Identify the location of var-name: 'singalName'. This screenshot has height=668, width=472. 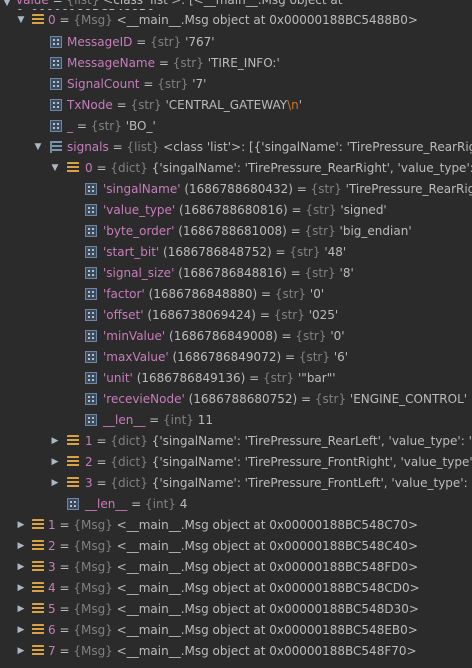
(142, 189).